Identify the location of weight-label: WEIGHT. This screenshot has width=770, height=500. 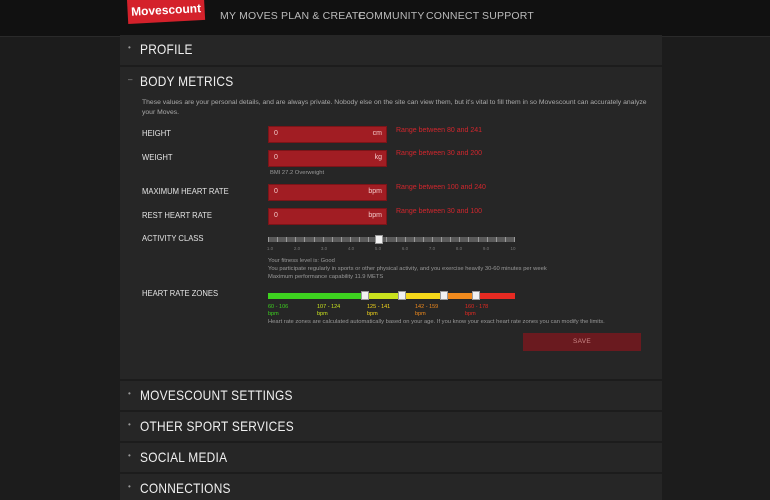
(157, 157).